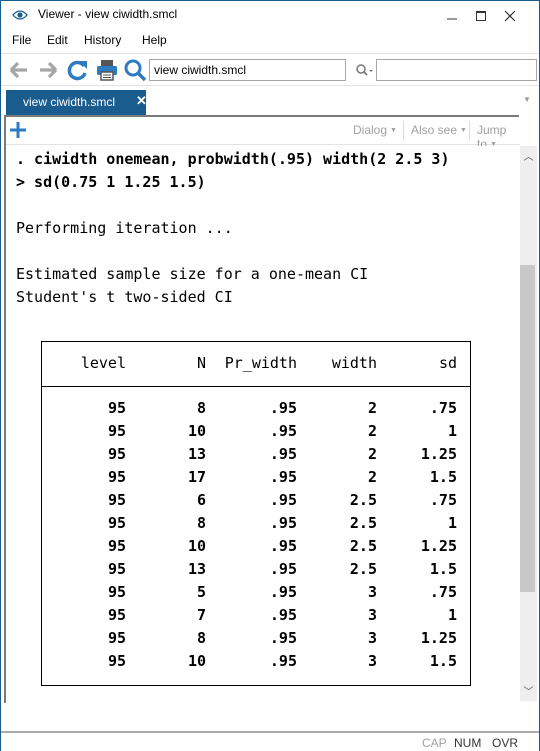 The width and height of the screenshot is (540, 751). Describe the element at coordinates (463, 130) in the screenshot. I see `chevron-down-icon: ▼` at that location.